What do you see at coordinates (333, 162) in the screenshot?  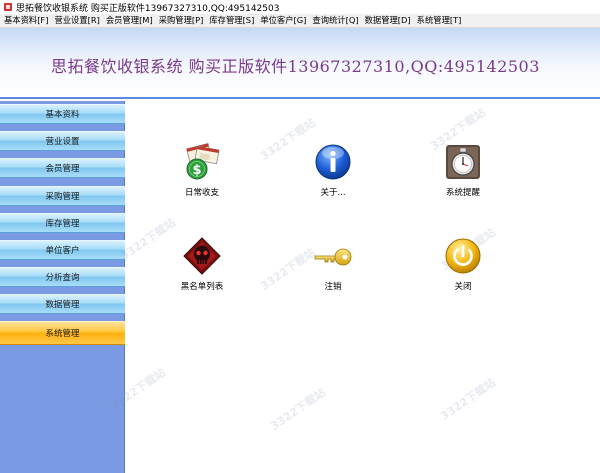 I see `info-icon` at bounding box center [333, 162].